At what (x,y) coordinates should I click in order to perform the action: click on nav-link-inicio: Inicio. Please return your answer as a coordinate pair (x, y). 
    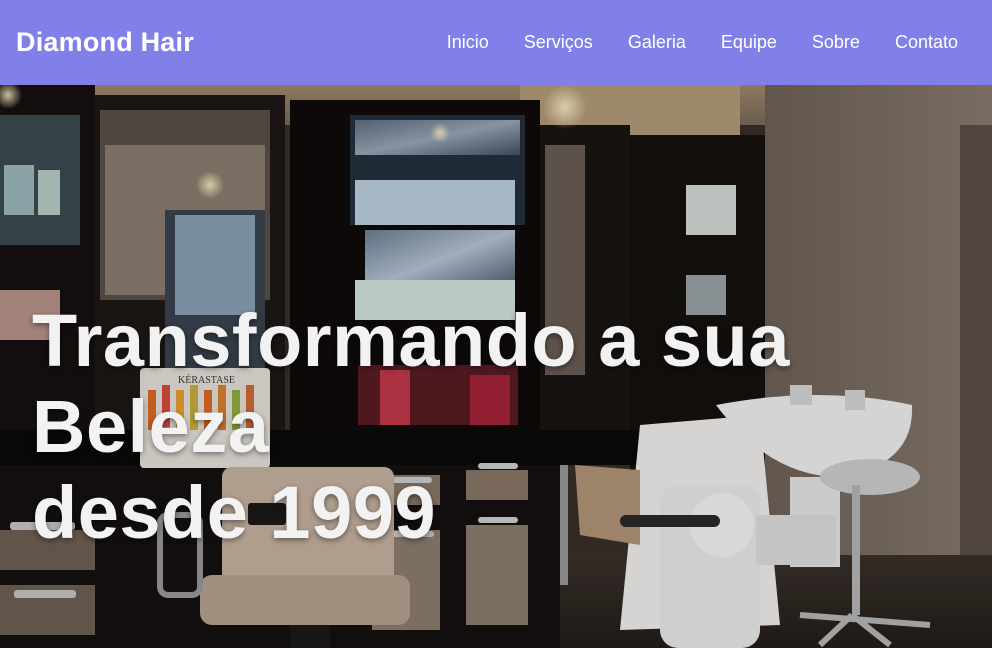
    Looking at the image, I should click on (468, 42).